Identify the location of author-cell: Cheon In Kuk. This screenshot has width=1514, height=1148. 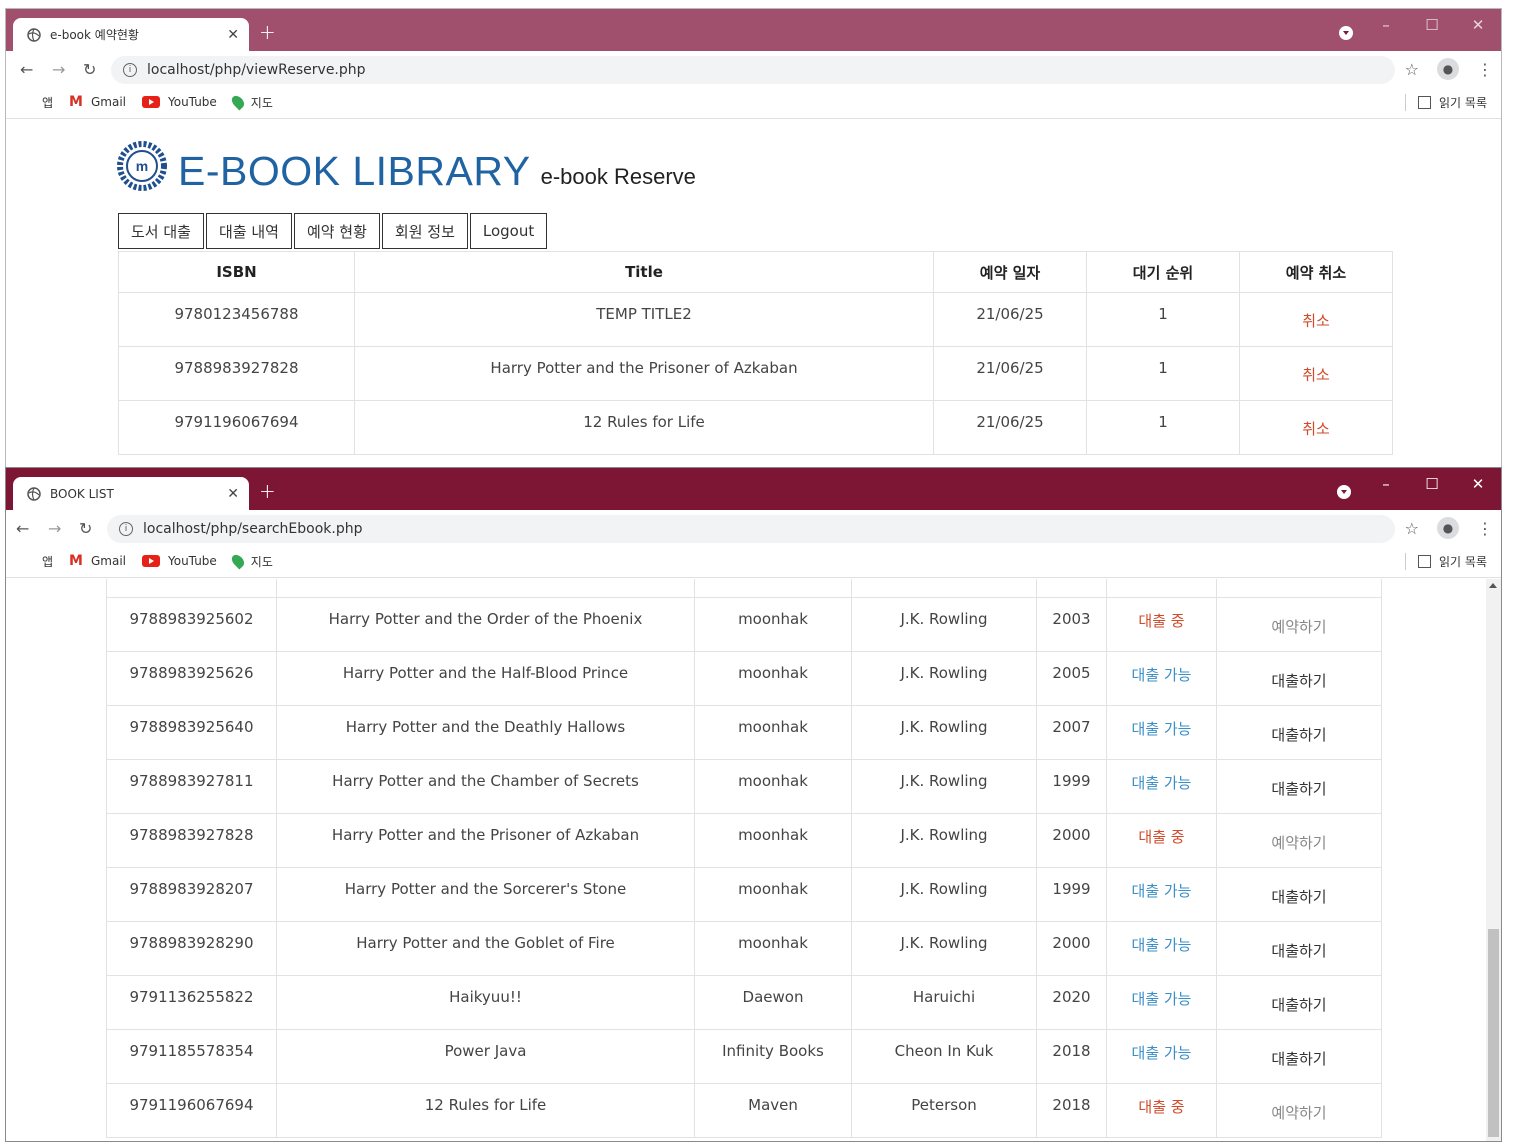
(944, 1051).